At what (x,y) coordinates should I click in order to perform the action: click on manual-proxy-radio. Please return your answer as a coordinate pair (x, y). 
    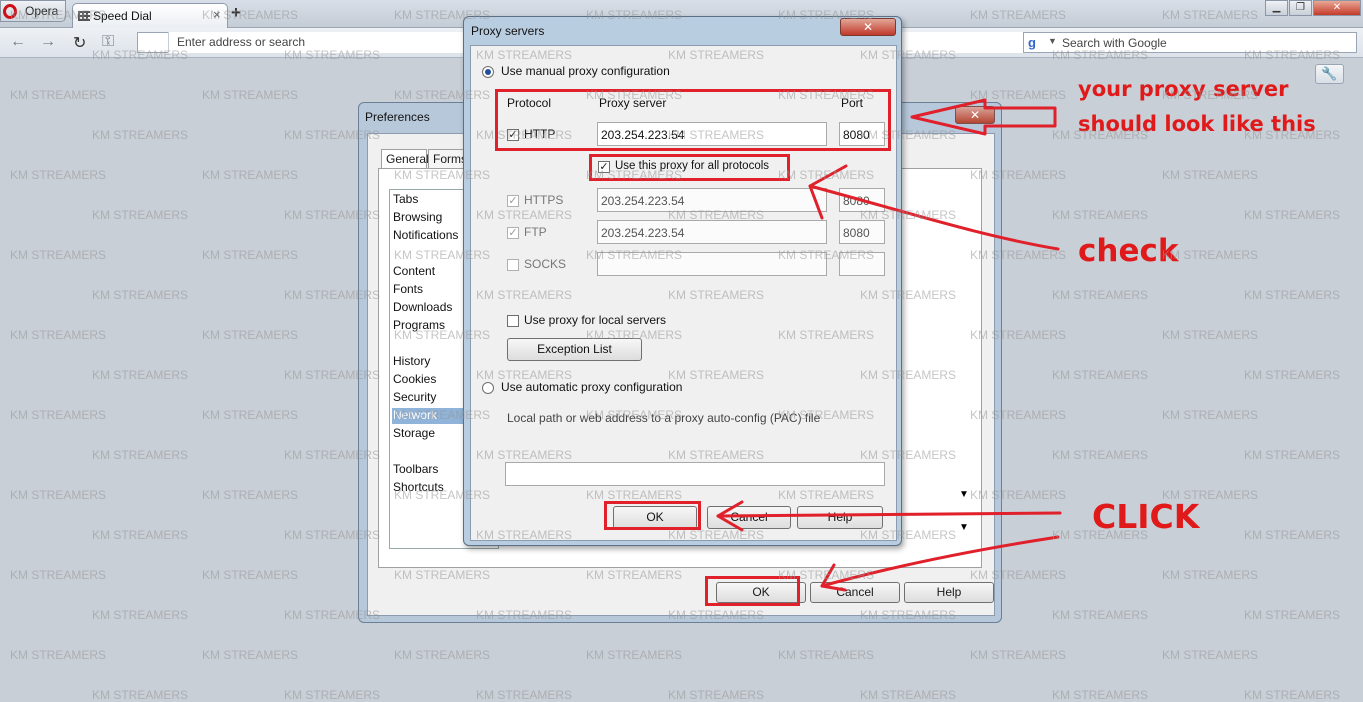
    Looking at the image, I should click on (488, 72).